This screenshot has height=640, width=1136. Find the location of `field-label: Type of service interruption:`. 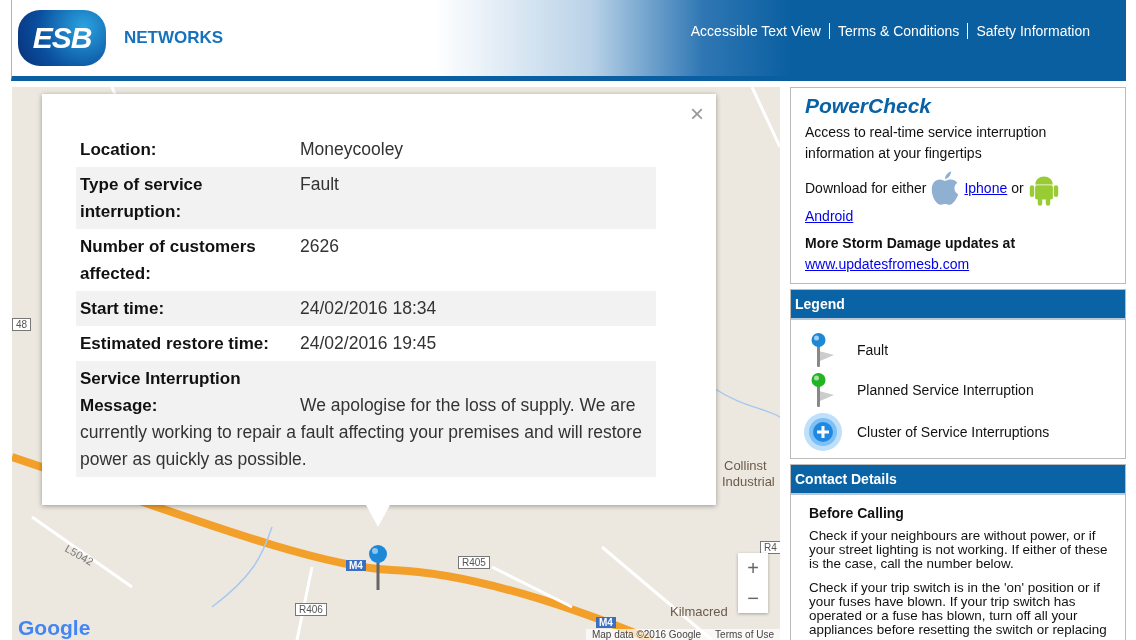

field-label: Type of service interruption: is located at coordinates (142, 198).